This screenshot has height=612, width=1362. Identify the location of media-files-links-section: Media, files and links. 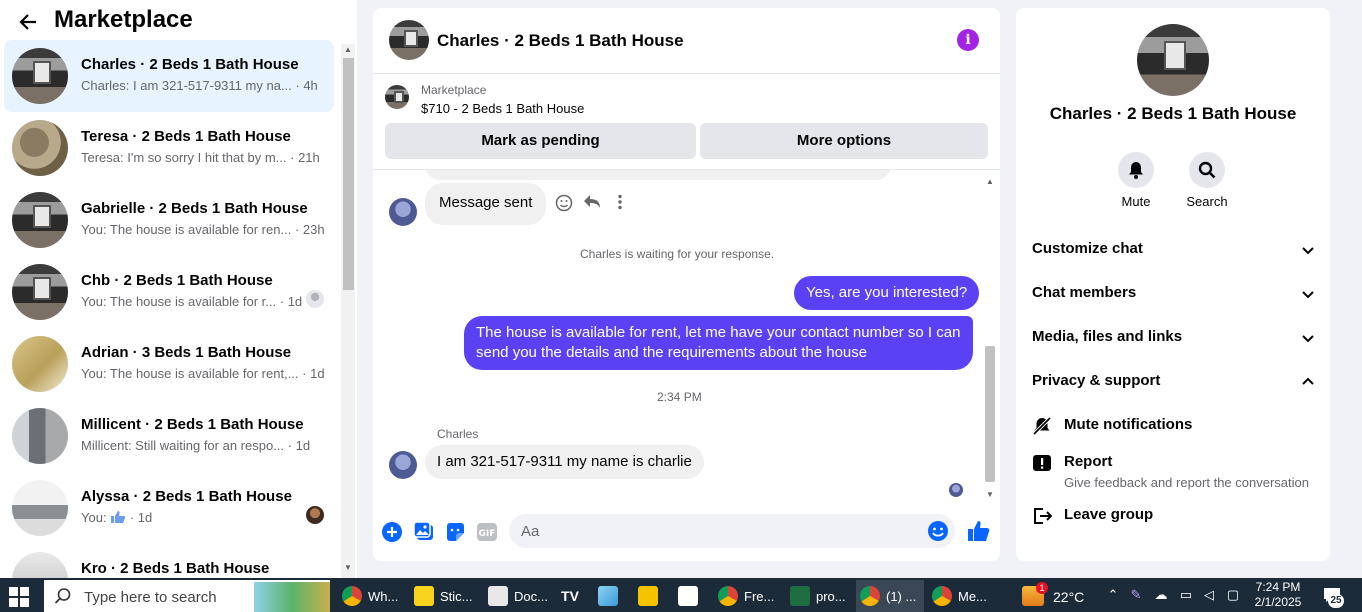
(1174, 338).